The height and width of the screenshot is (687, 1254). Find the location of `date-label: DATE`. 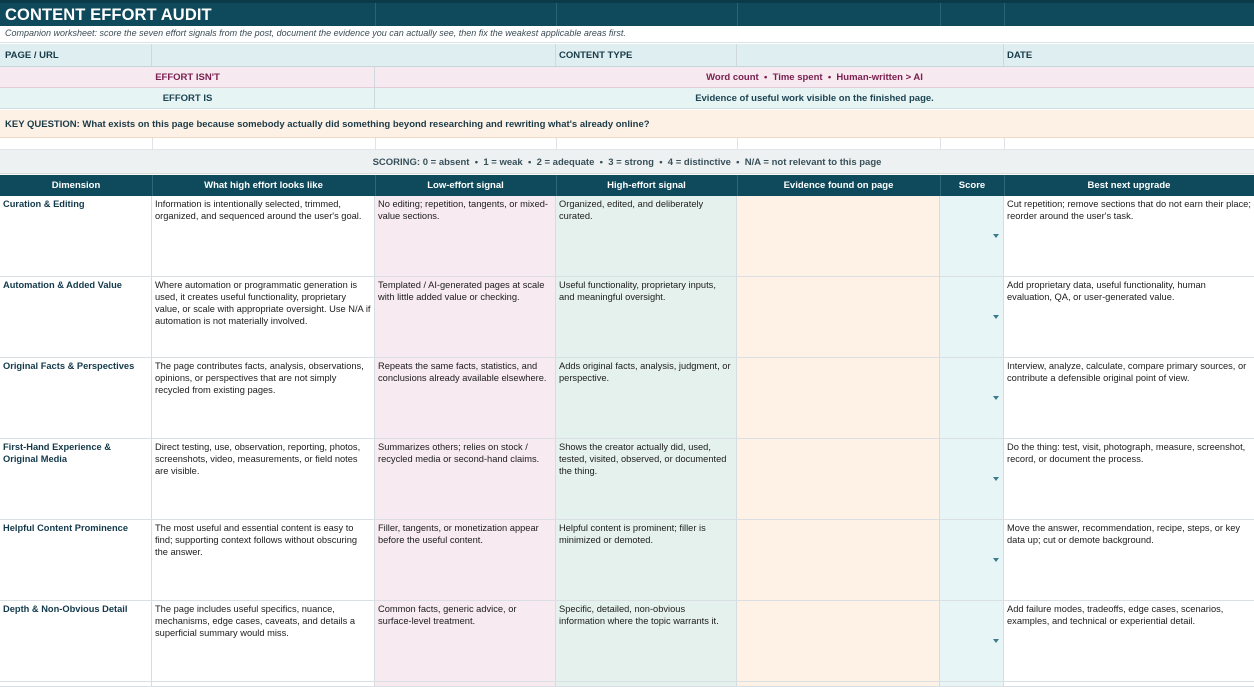

date-label: DATE is located at coordinates (1020, 55).